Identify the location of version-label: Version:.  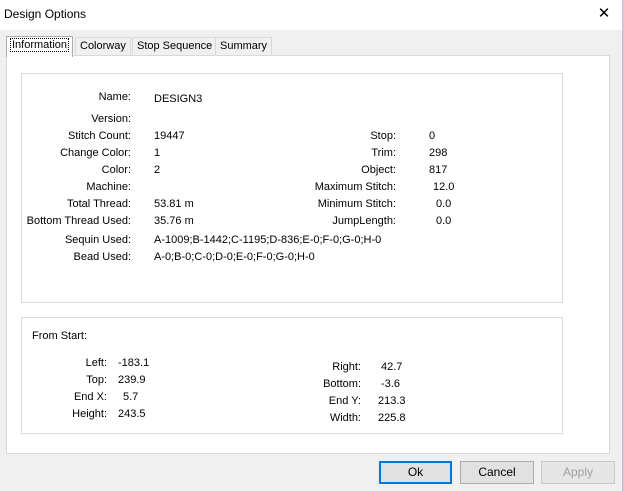
(111, 119).